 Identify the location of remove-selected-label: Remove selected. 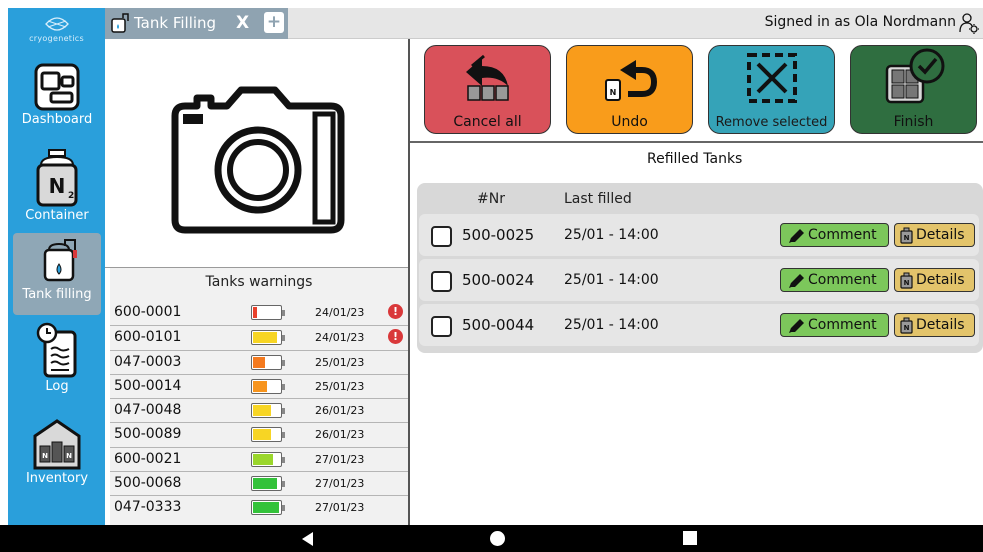
(771, 122).